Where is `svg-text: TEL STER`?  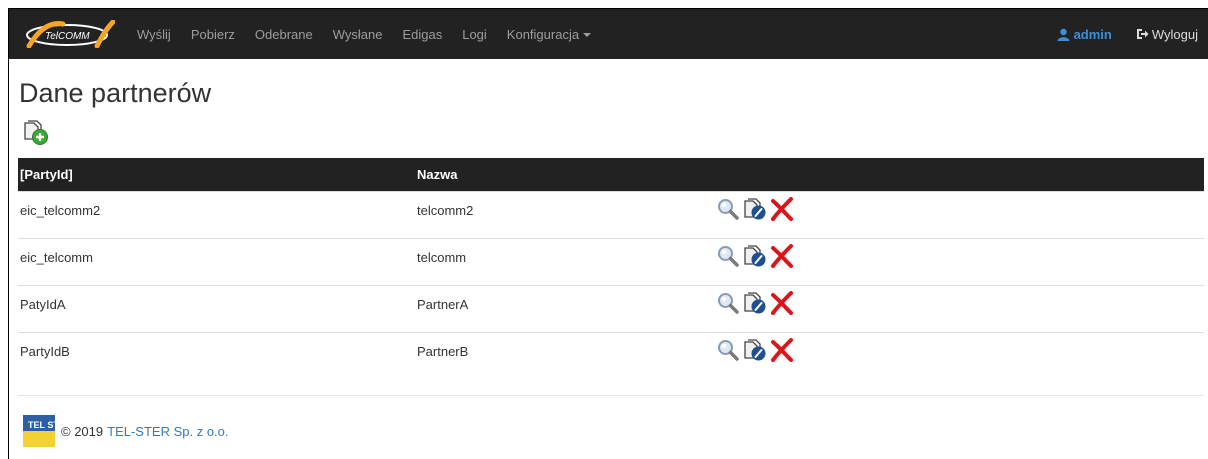 svg-text: TEL STER is located at coordinates (41, 425).